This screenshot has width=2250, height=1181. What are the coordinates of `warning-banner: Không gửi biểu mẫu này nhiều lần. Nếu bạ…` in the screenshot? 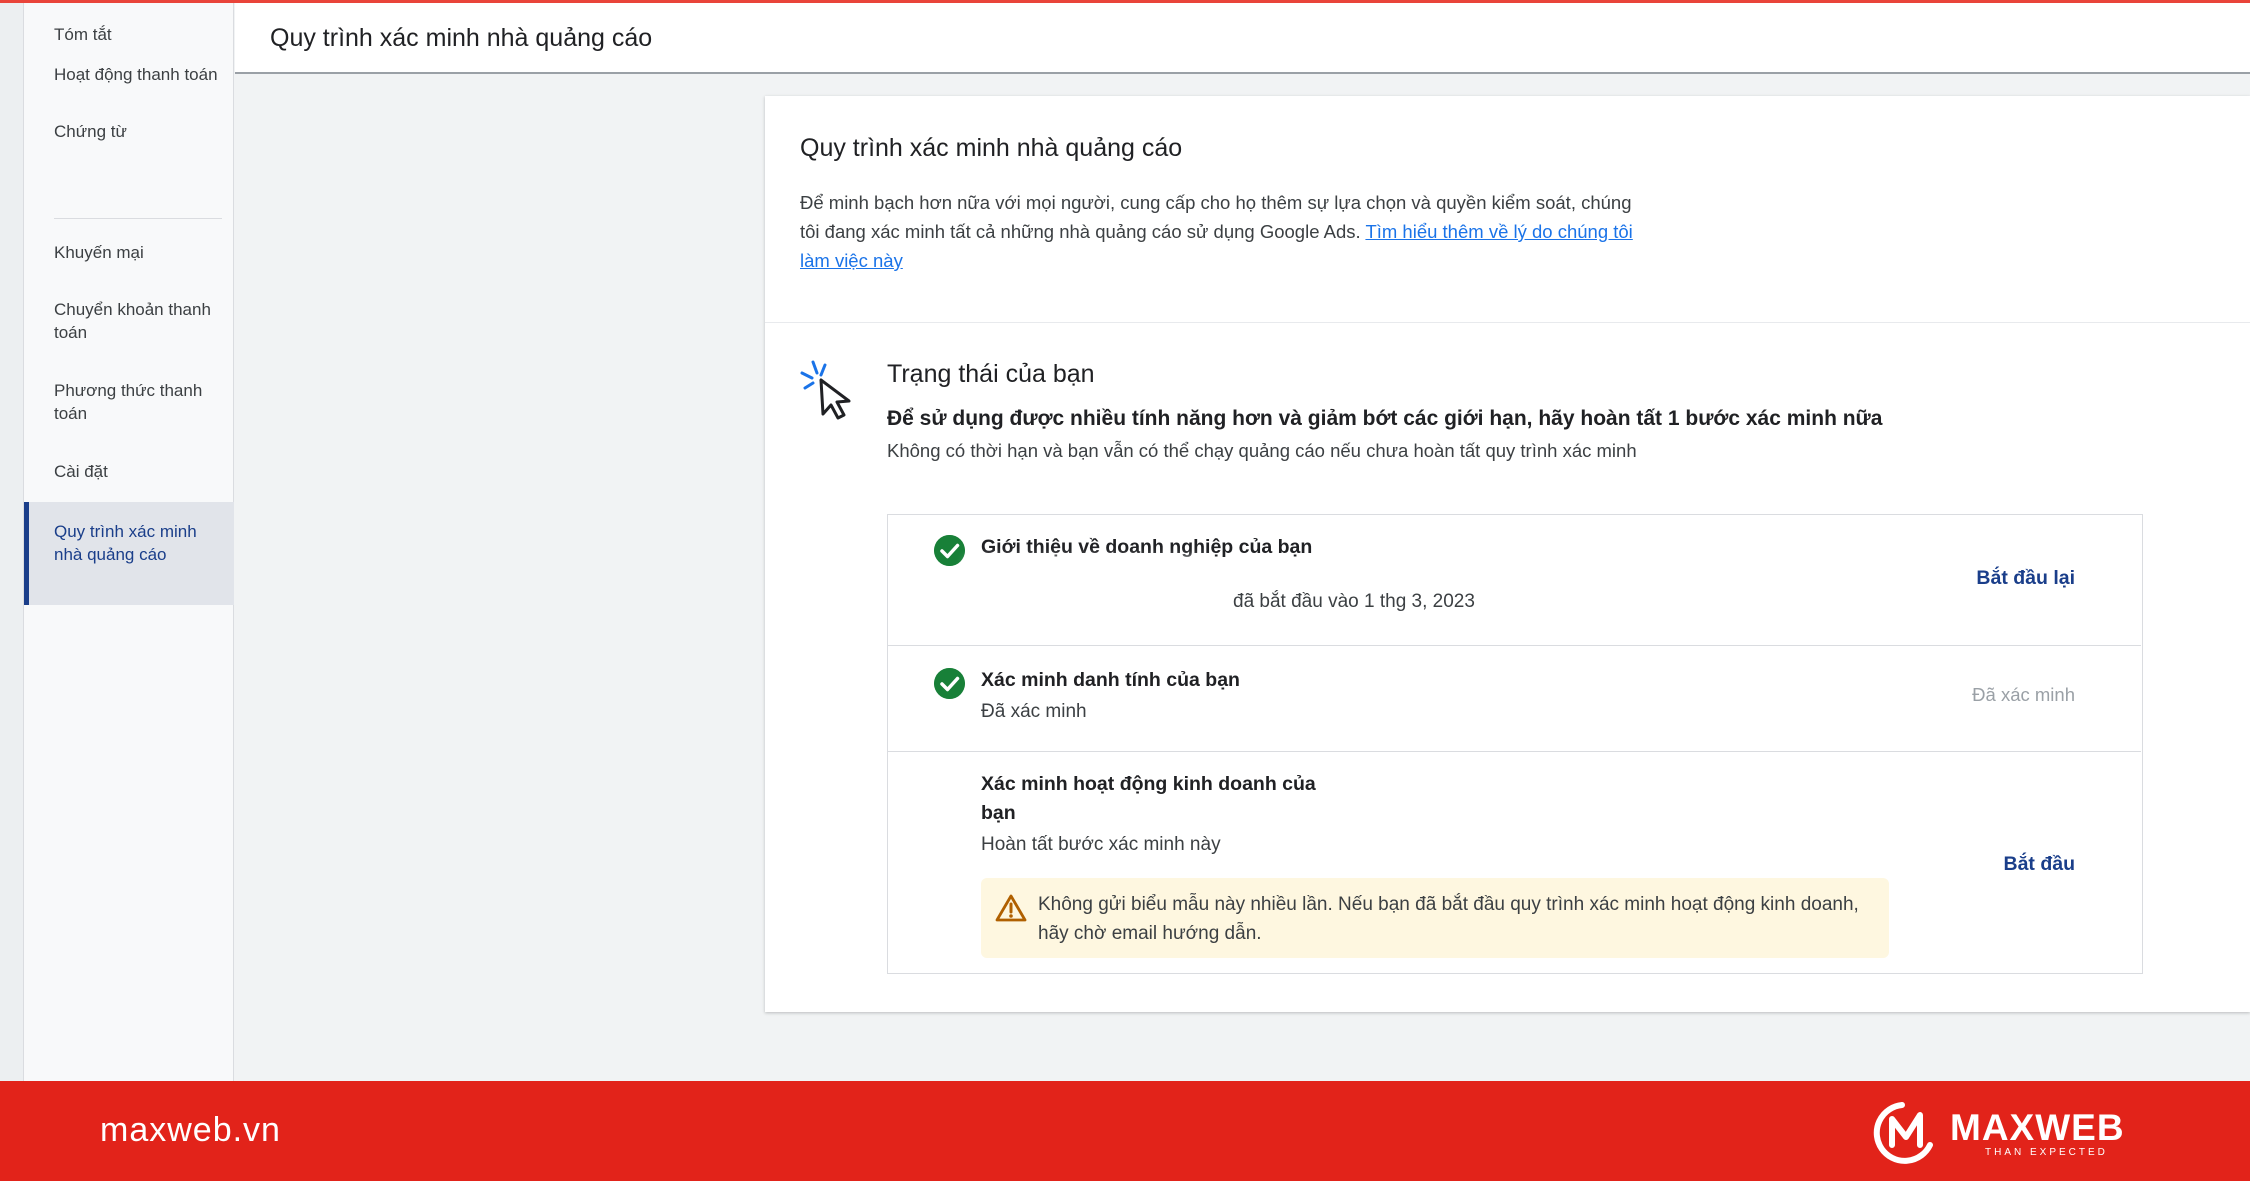 It's located at (1435, 918).